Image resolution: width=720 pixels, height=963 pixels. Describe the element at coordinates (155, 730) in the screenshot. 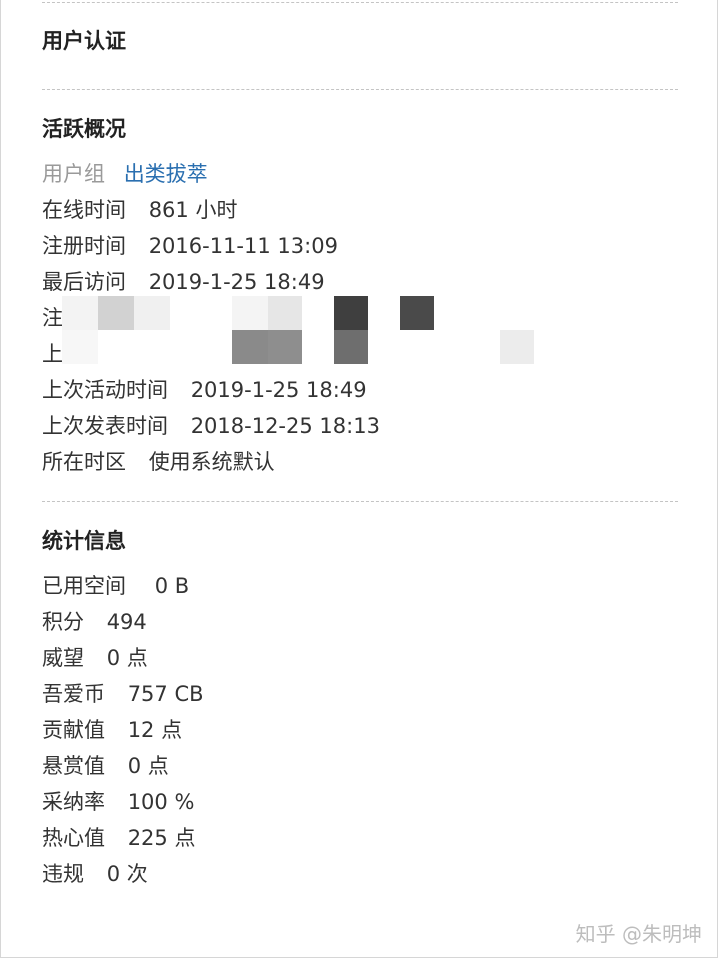

I see `stat-value: 12 点` at that location.